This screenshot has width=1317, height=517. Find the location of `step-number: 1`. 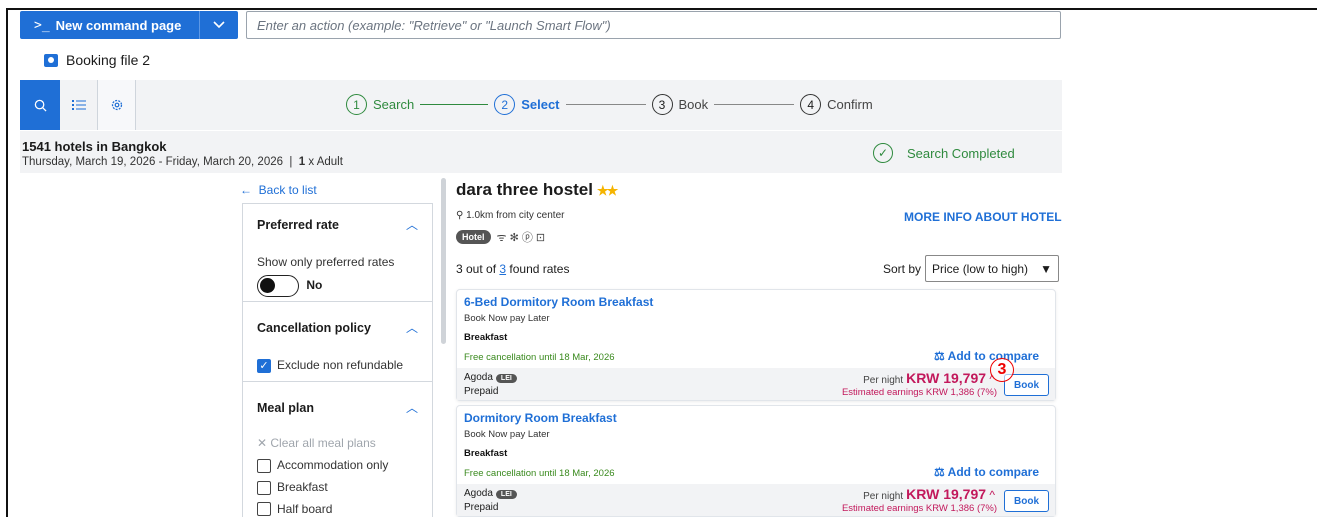

step-number: 1 is located at coordinates (356, 104).